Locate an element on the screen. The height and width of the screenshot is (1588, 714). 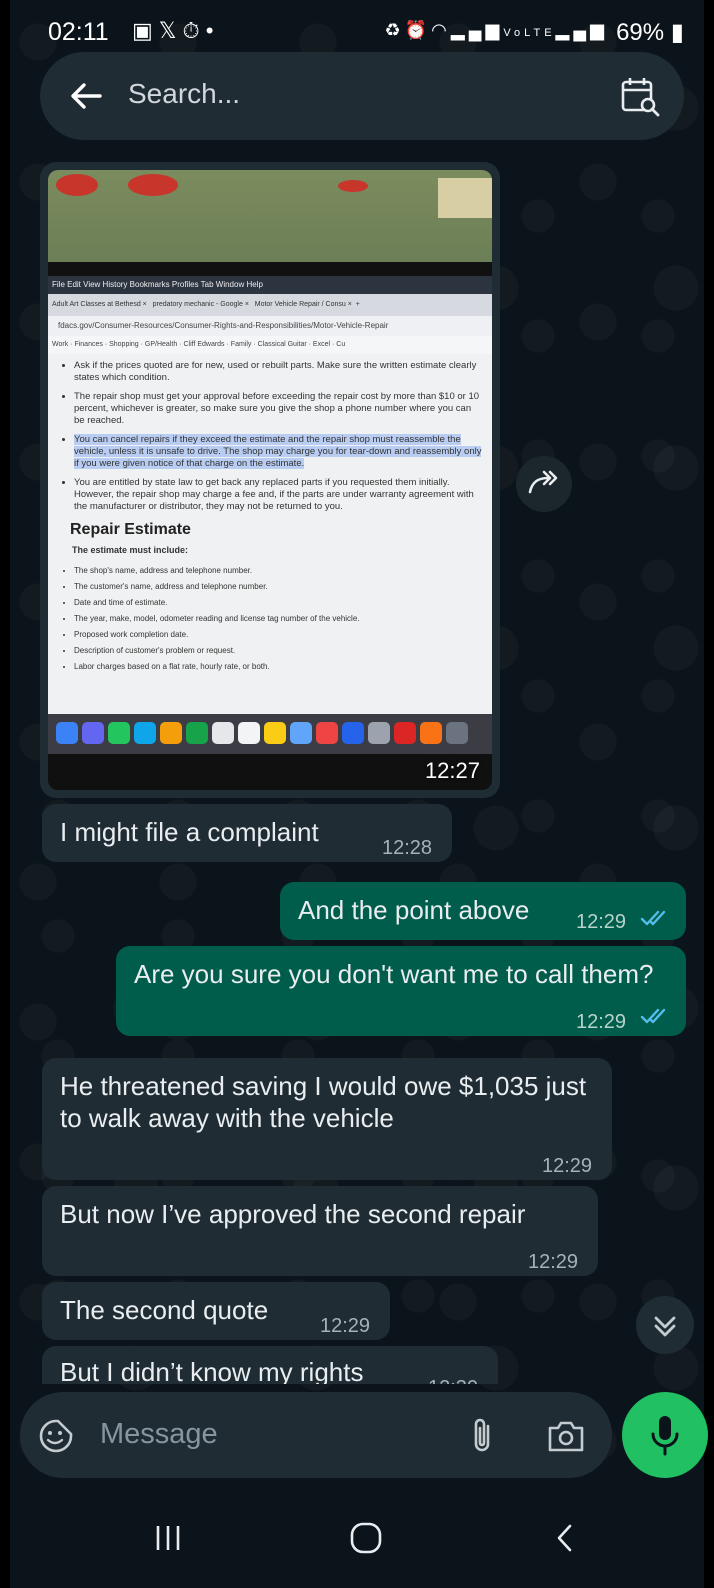
message-clip: But I didn’t know my rights 12:30 is located at coordinates (357, 1365).